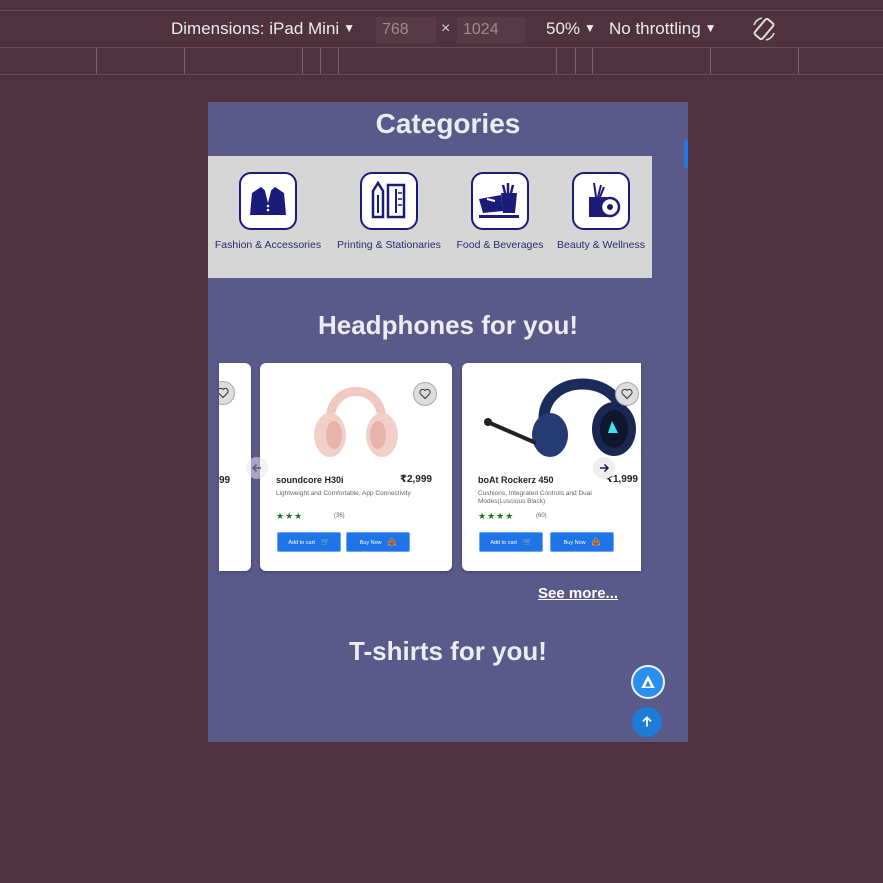  What do you see at coordinates (441, 5) in the screenshot?
I see `toolbar-top-border` at bounding box center [441, 5].